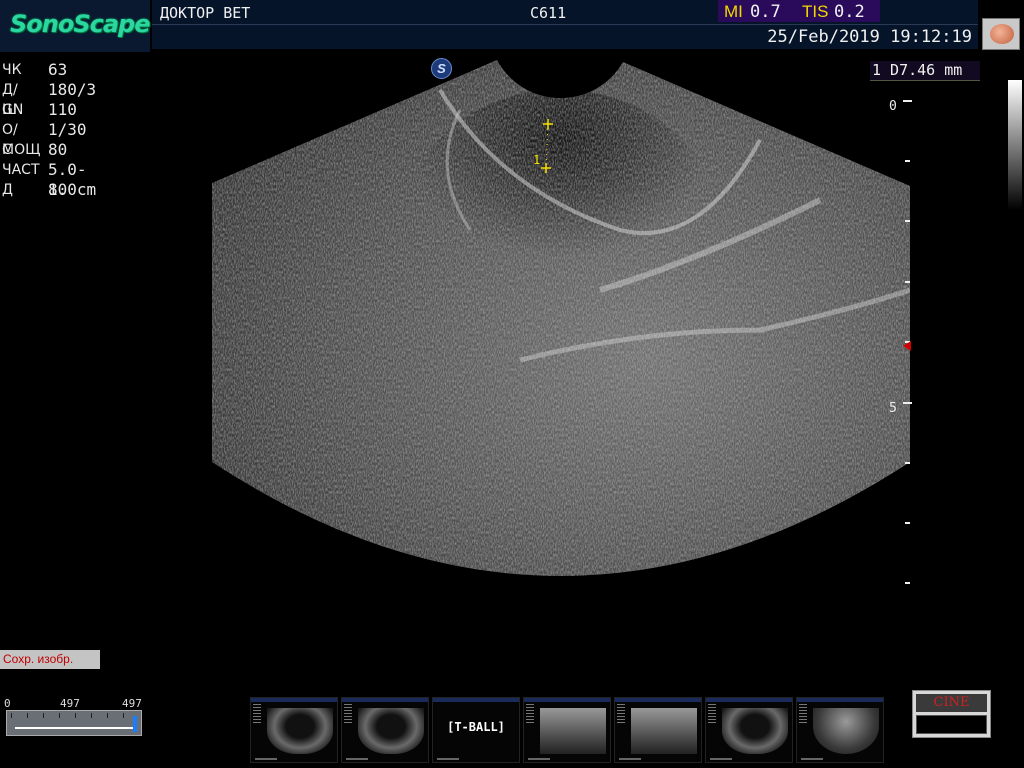 Image resolution: width=1024 pixels, height=768 pixels. I want to click on cine-slider-line, so click(75, 728).